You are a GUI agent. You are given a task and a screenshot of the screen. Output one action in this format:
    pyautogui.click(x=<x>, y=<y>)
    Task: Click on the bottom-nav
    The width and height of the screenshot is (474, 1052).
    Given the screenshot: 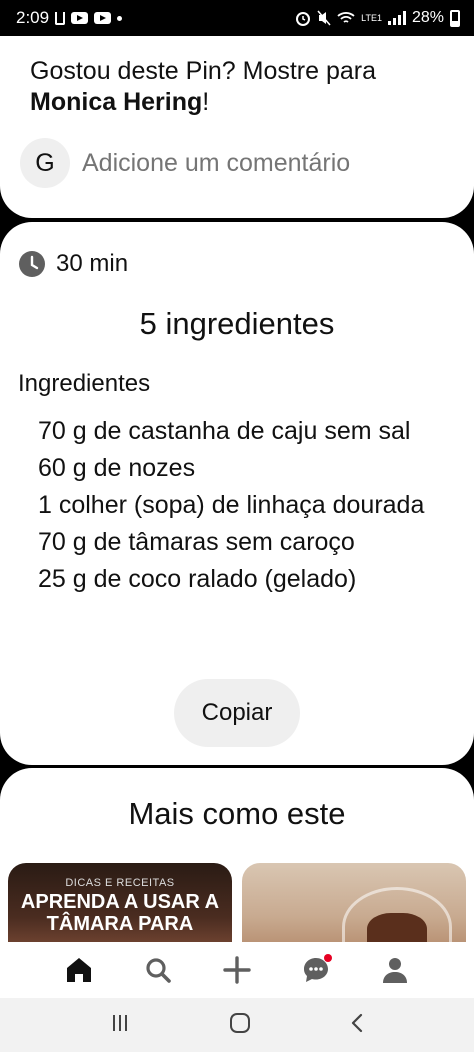 What is the action you would take?
    pyautogui.click(x=237, y=970)
    